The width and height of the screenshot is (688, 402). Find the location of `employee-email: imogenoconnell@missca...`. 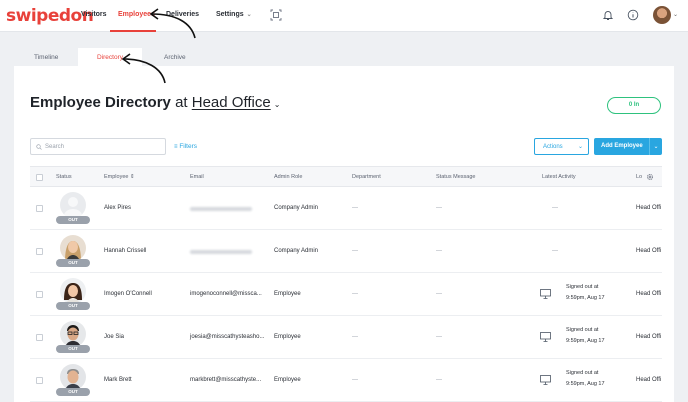

employee-email: imogenoconnell@missca... is located at coordinates (226, 294).